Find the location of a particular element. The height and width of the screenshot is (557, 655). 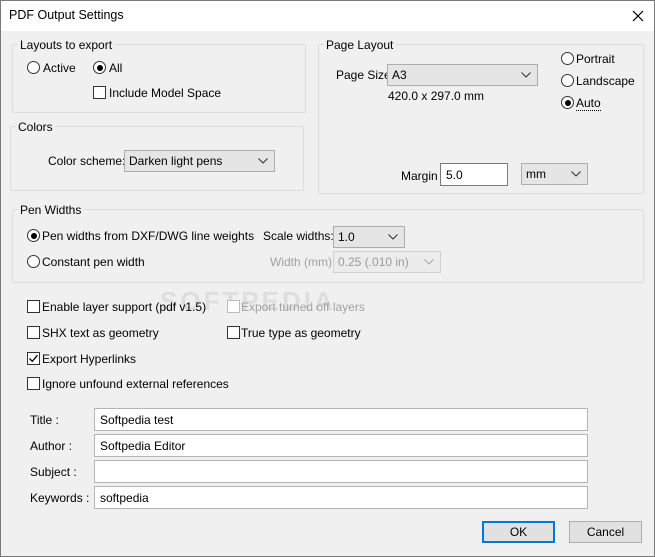

true-type-checkbox is located at coordinates (233, 332).